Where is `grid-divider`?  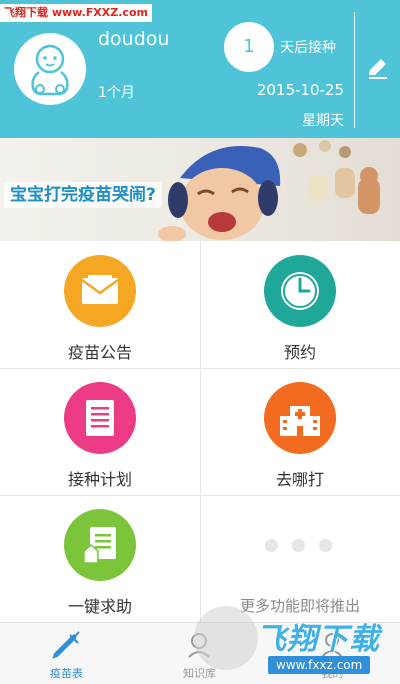
grid-divider is located at coordinates (200, 431).